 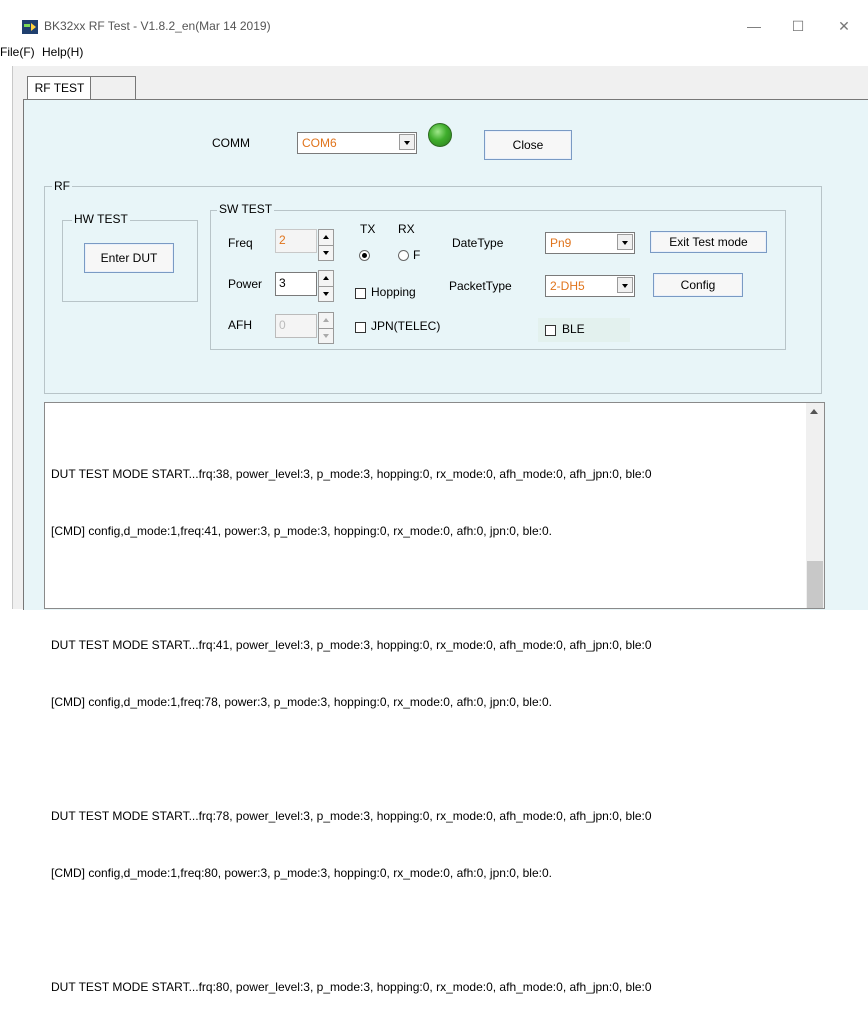 I want to click on power-label: Power, so click(x=245, y=284).